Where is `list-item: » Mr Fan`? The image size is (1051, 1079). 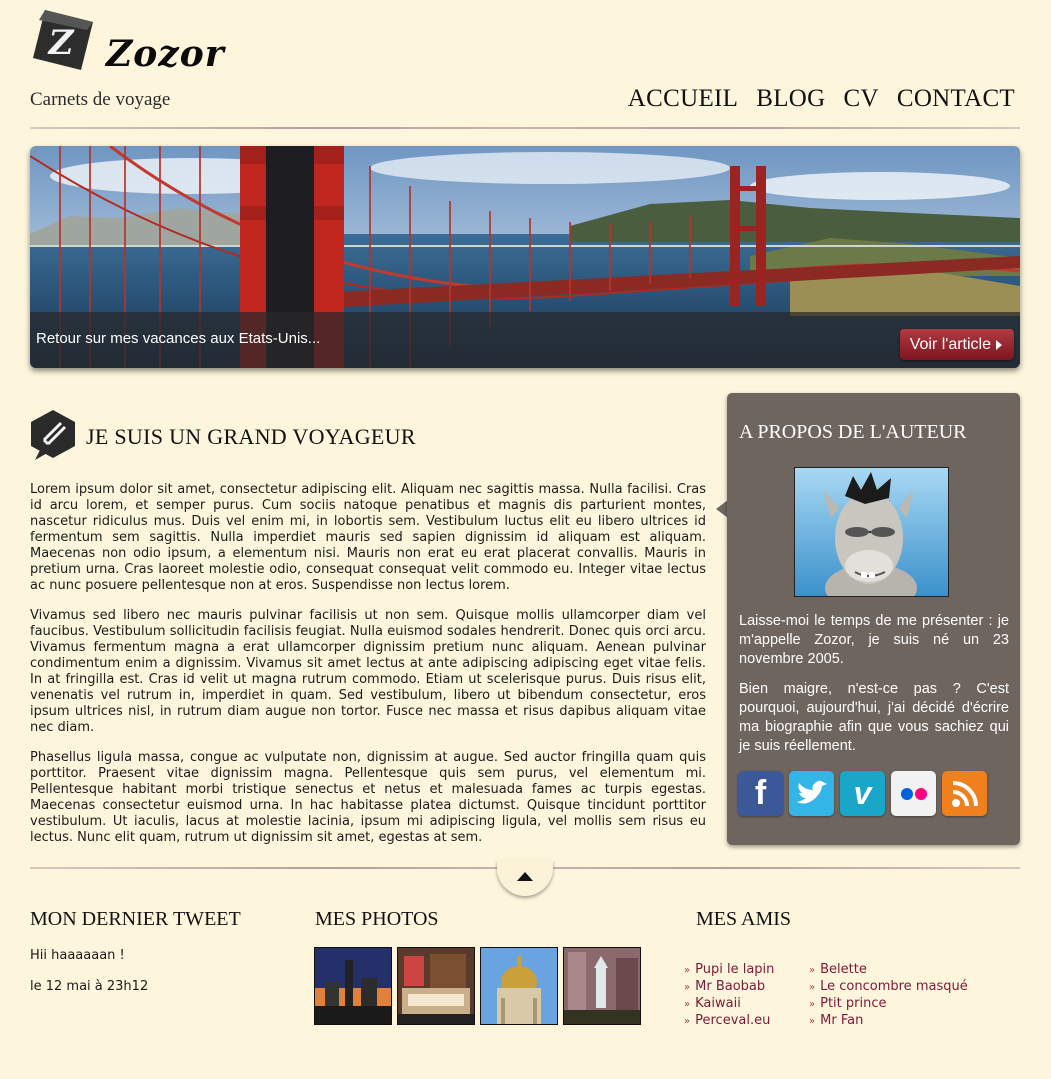
list-item: » Mr Fan is located at coordinates (888, 1021).